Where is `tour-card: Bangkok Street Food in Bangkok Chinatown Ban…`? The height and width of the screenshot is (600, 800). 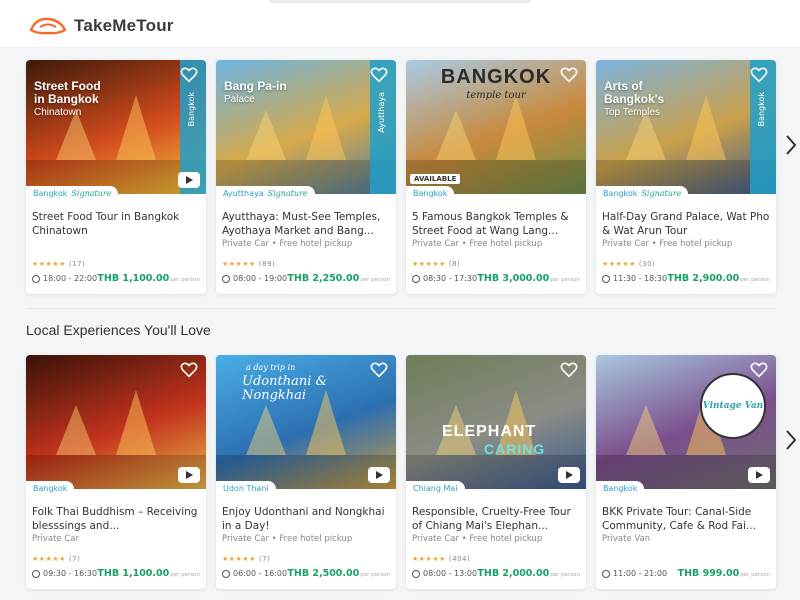
tour-card: Bangkok Street Food in Bangkok Chinatown Ban… is located at coordinates (116, 177).